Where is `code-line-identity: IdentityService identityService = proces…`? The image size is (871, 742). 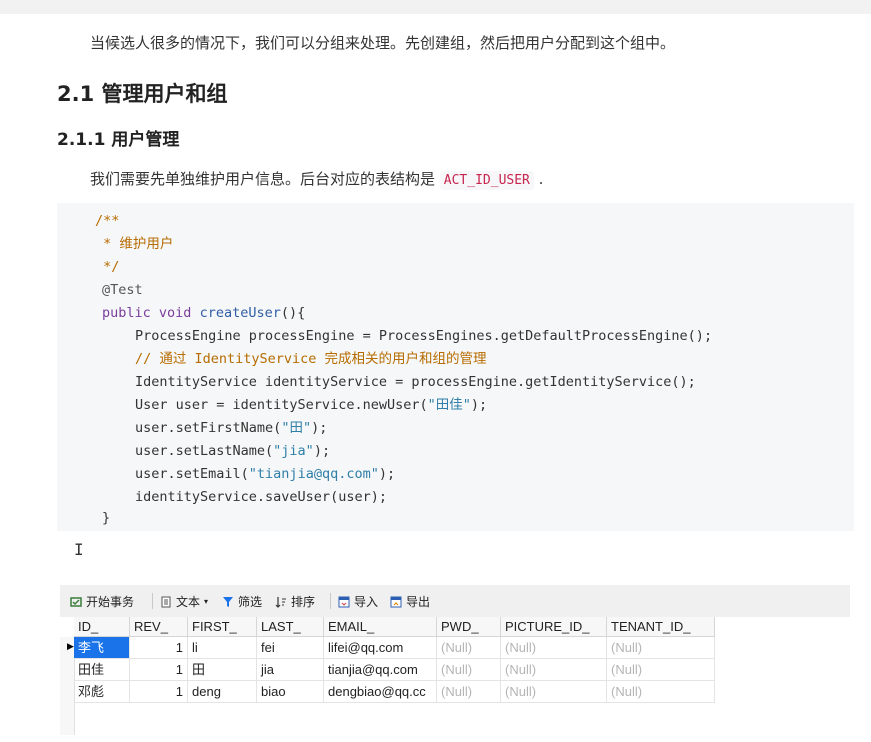 code-line-identity: IdentityService identityService = proces… is located at coordinates (415, 382).